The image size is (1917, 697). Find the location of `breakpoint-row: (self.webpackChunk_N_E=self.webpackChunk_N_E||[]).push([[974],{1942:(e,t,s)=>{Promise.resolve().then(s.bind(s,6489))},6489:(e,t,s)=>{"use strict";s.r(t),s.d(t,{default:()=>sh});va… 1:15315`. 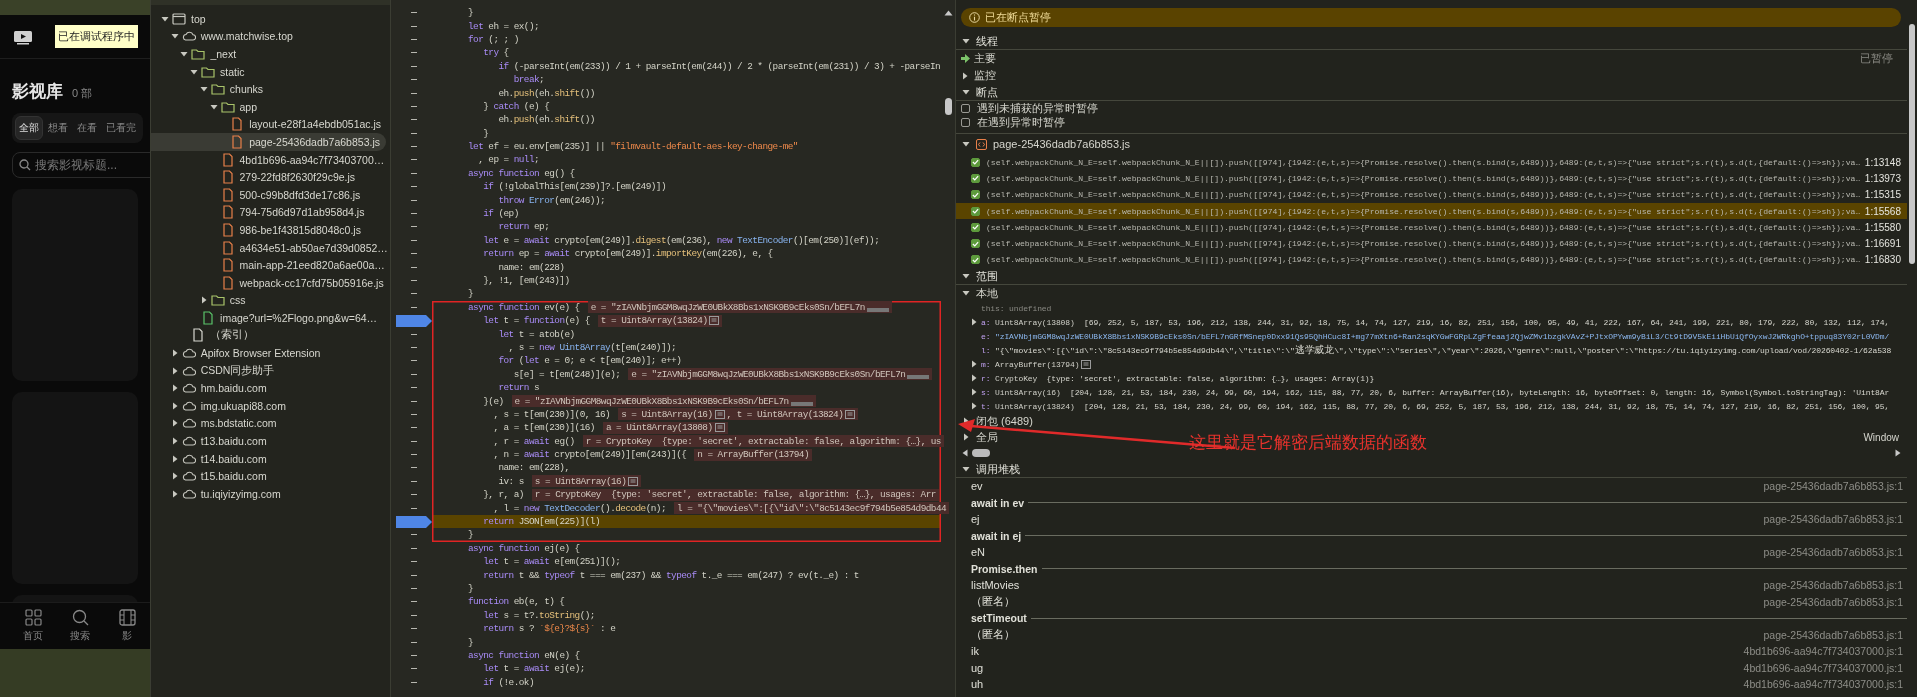

breakpoint-row: (self.webpackChunk_N_E=self.webpackChunk_N_E||[]).push([[974],{1942:(e,t,s)=>{Promise.resolve().then(s.bind(s,6489))},6489:(e,t,s)=>{"use strict";s.r(t),s.d(t,{default:()=>sh});va… 1:15315 is located at coordinates (1431, 194).